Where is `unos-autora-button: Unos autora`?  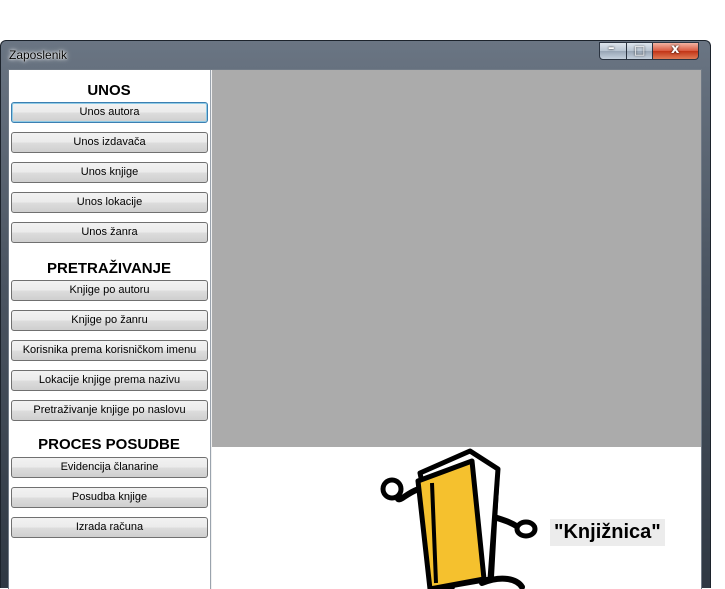
unos-autora-button: Unos autora is located at coordinates (109, 112).